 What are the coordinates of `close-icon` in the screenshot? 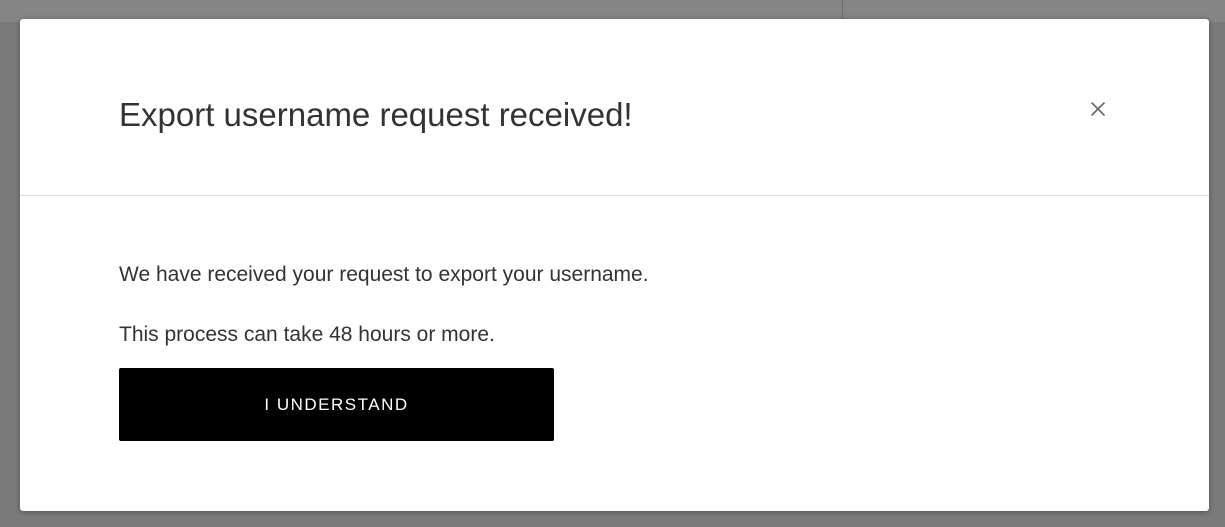 It's located at (1098, 109).